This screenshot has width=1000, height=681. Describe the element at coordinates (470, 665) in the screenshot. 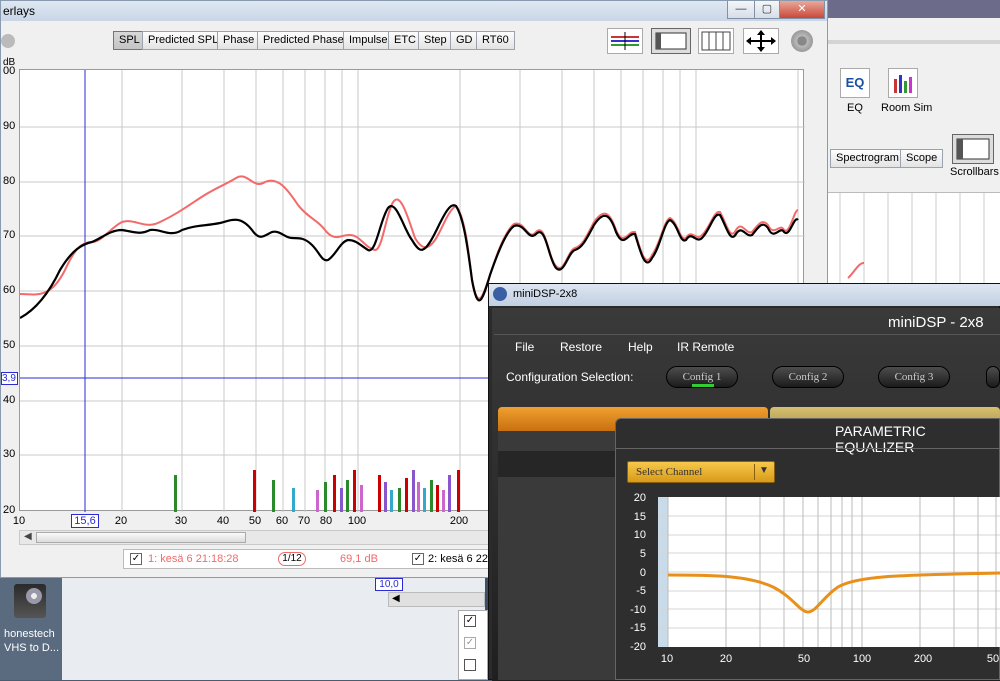

I see `list-checkbox` at that location.